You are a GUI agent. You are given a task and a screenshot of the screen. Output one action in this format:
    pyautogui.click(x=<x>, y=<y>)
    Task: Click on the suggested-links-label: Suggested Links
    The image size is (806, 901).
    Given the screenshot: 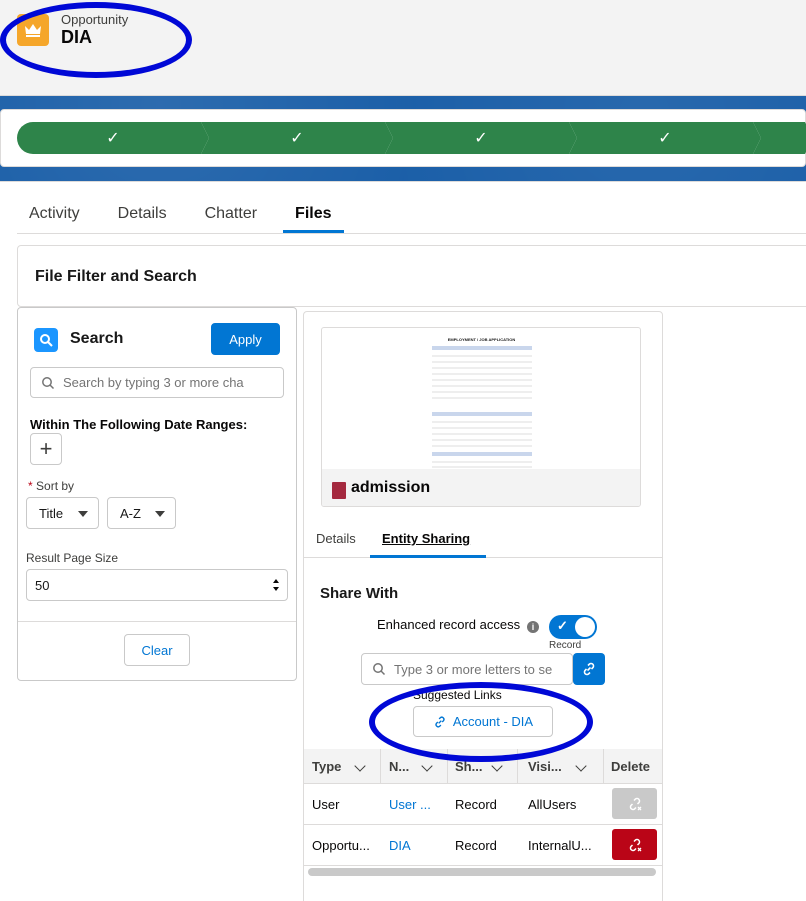 What is the action you would take?
    pyautogui.click(x=457, y=695)
    